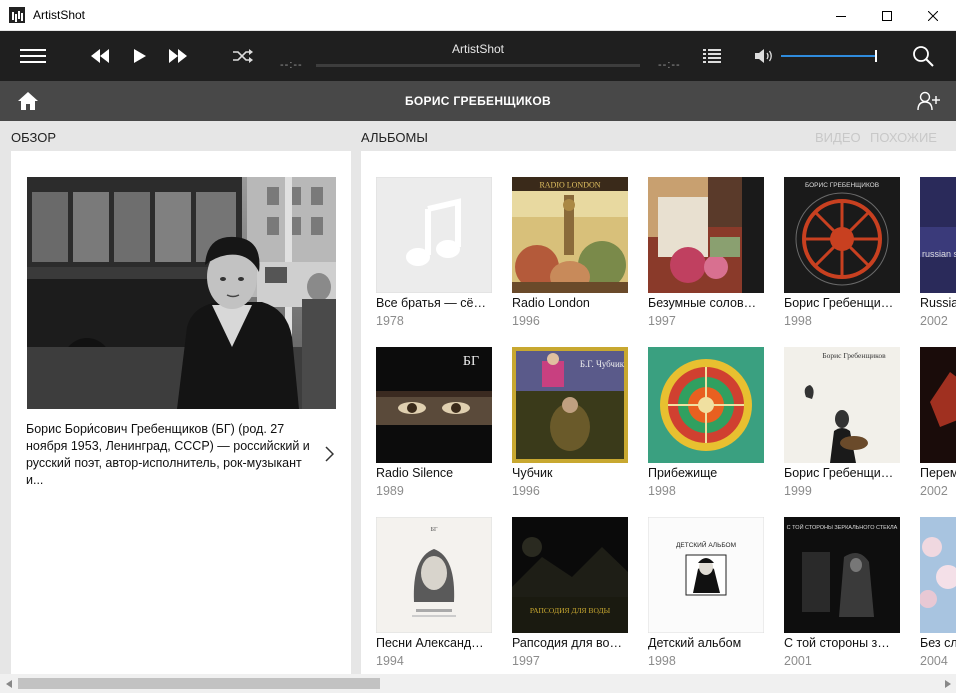 The width and height of the screenshot is (956, 693). Describe the element at coordinates (570, 235) in the screenshot. I see `album-cover: RADIO LONDON` at that location.